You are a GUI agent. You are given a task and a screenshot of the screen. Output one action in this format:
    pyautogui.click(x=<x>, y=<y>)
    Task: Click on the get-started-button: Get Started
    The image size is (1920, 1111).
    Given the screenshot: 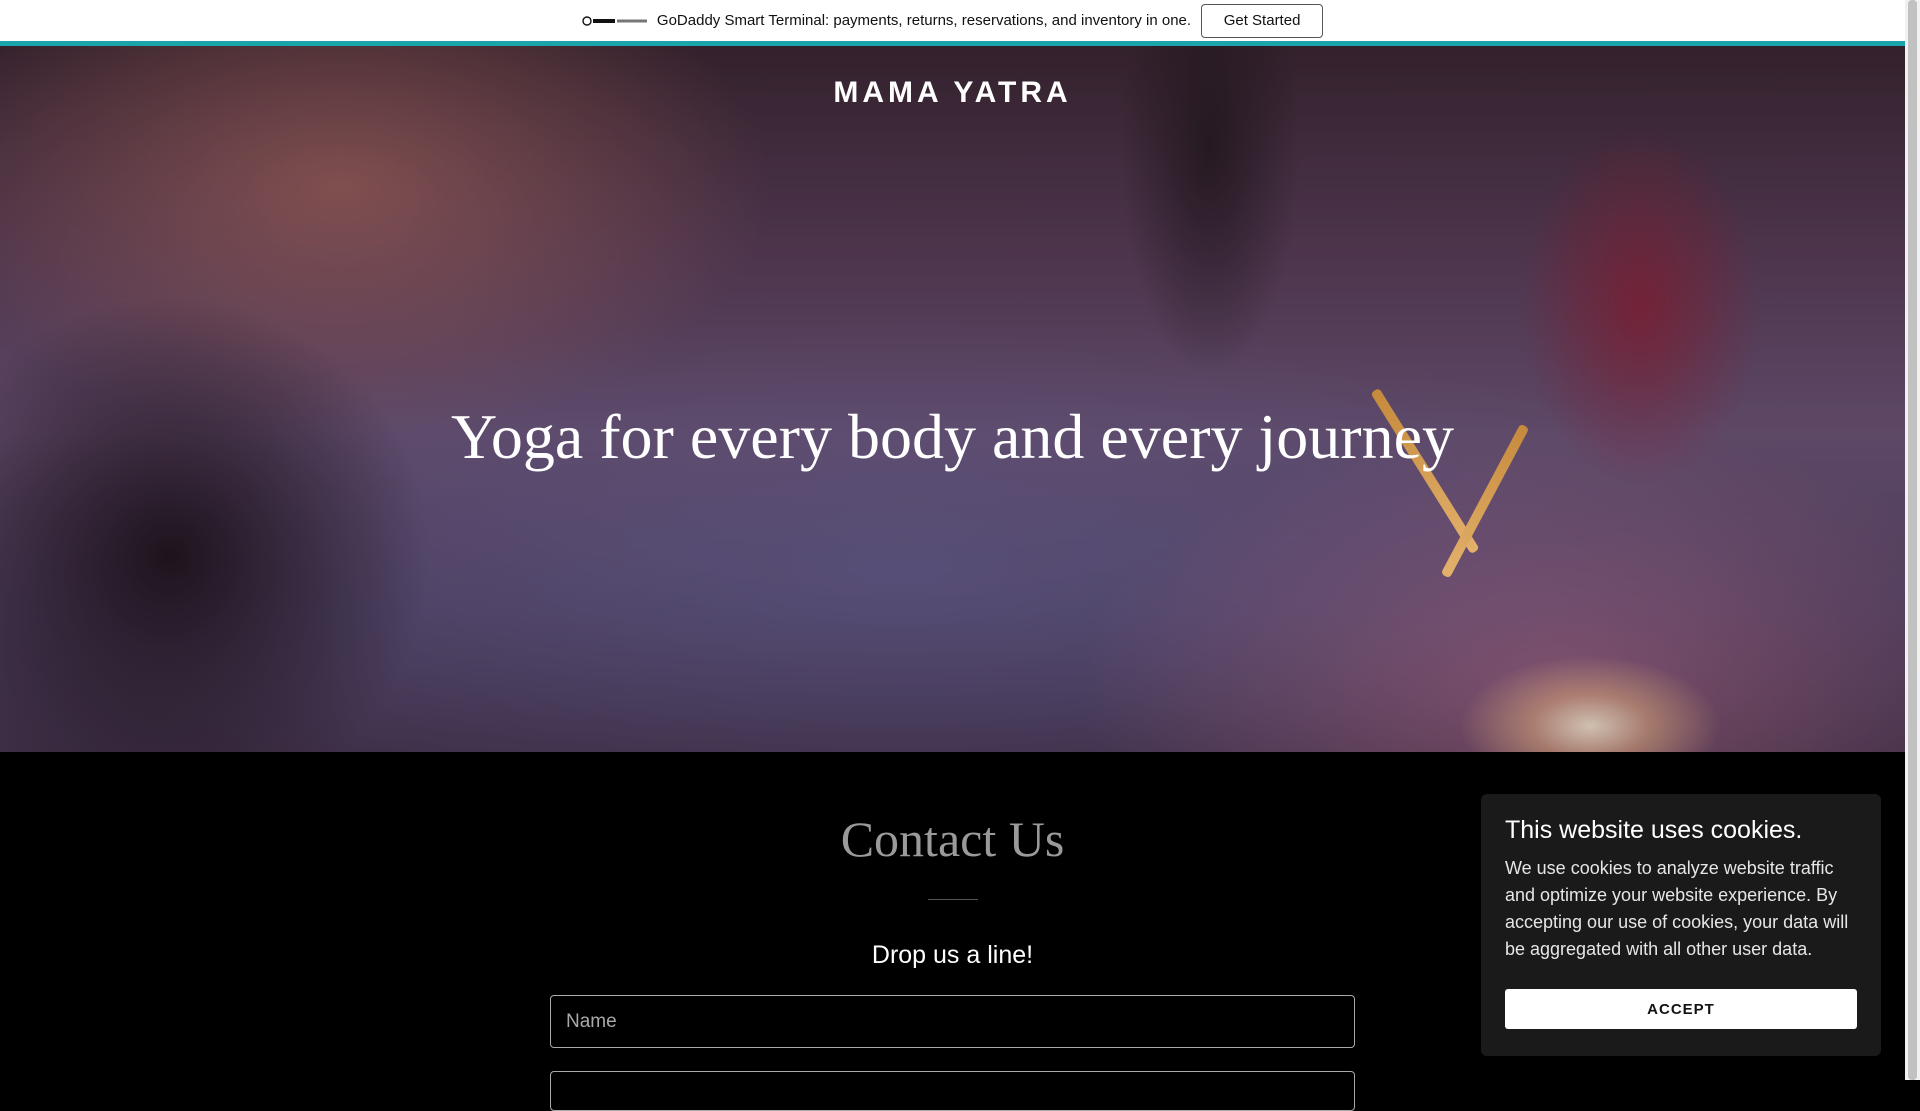 What is the action you would take?
    pyautogui.click(x=1262, y=20)
    